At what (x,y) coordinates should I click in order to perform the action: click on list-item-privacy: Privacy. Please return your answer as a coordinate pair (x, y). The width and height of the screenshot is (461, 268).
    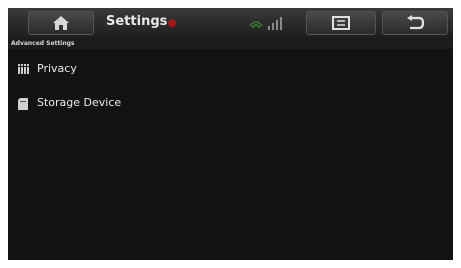
    Looking at the image, I should click on (230, 70).